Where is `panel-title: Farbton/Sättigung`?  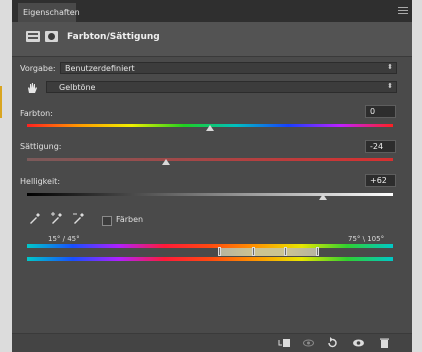 panel-title: Farbton/Sättigung is located at coordinates (113, 37).